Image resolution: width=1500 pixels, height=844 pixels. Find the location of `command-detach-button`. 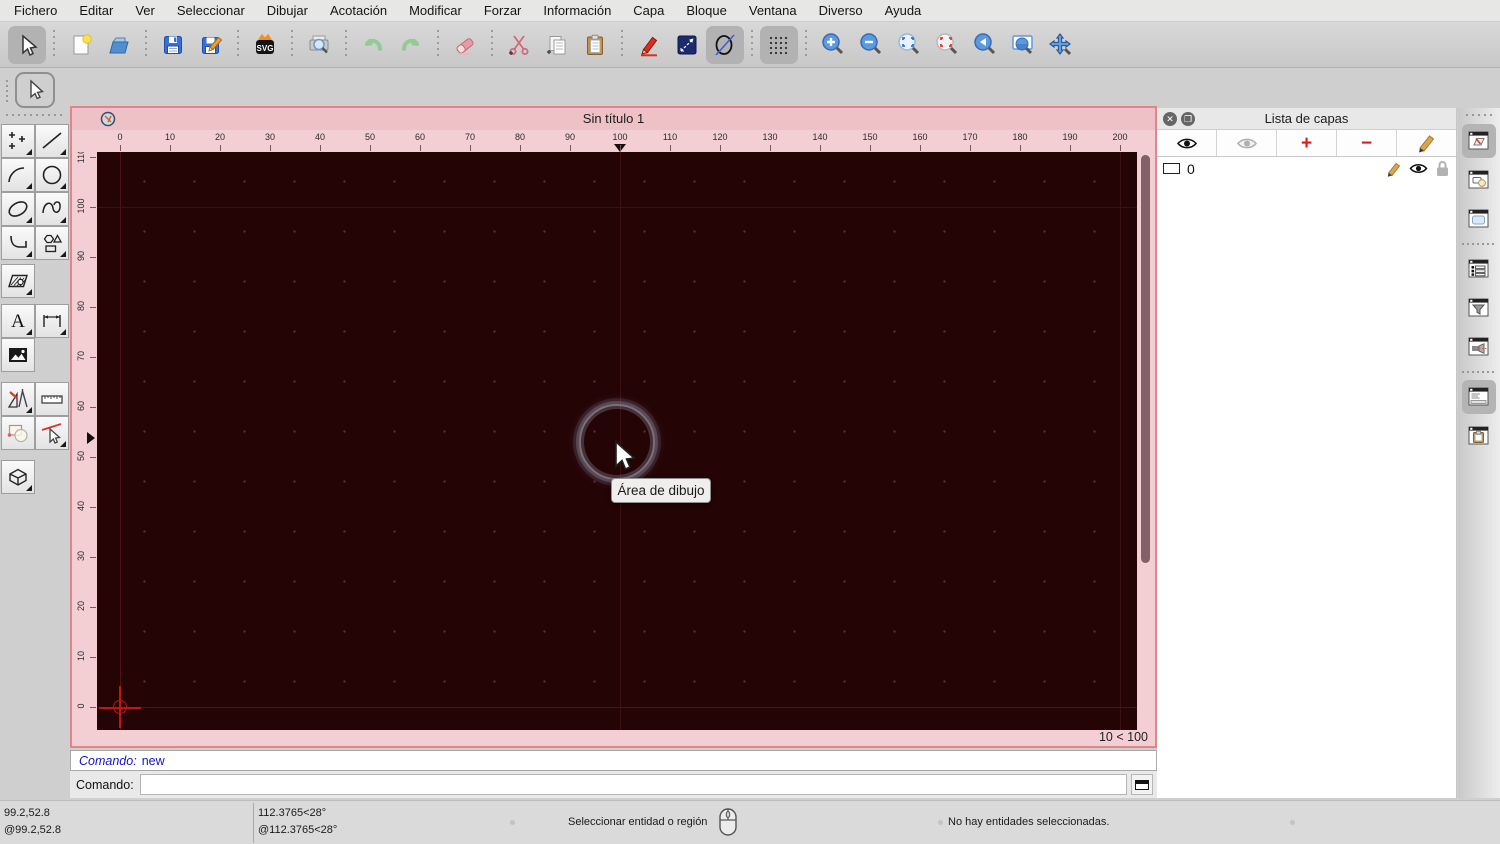

command-detach-button is located at coordinates (1142, 784).